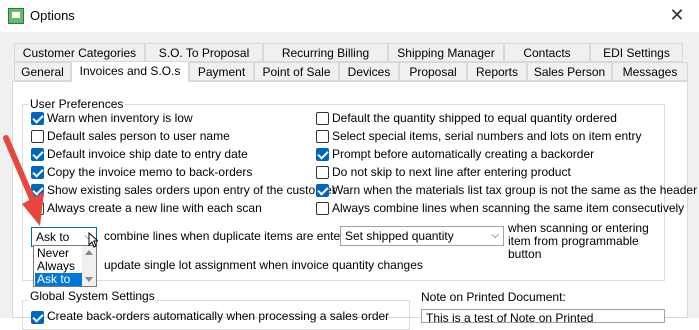 This screenshot has height=330, width=699. Describe the element at coordinates (138, 136) in the screenshot. I see `default-sales-person-label: Default sales person to user name` at that location.